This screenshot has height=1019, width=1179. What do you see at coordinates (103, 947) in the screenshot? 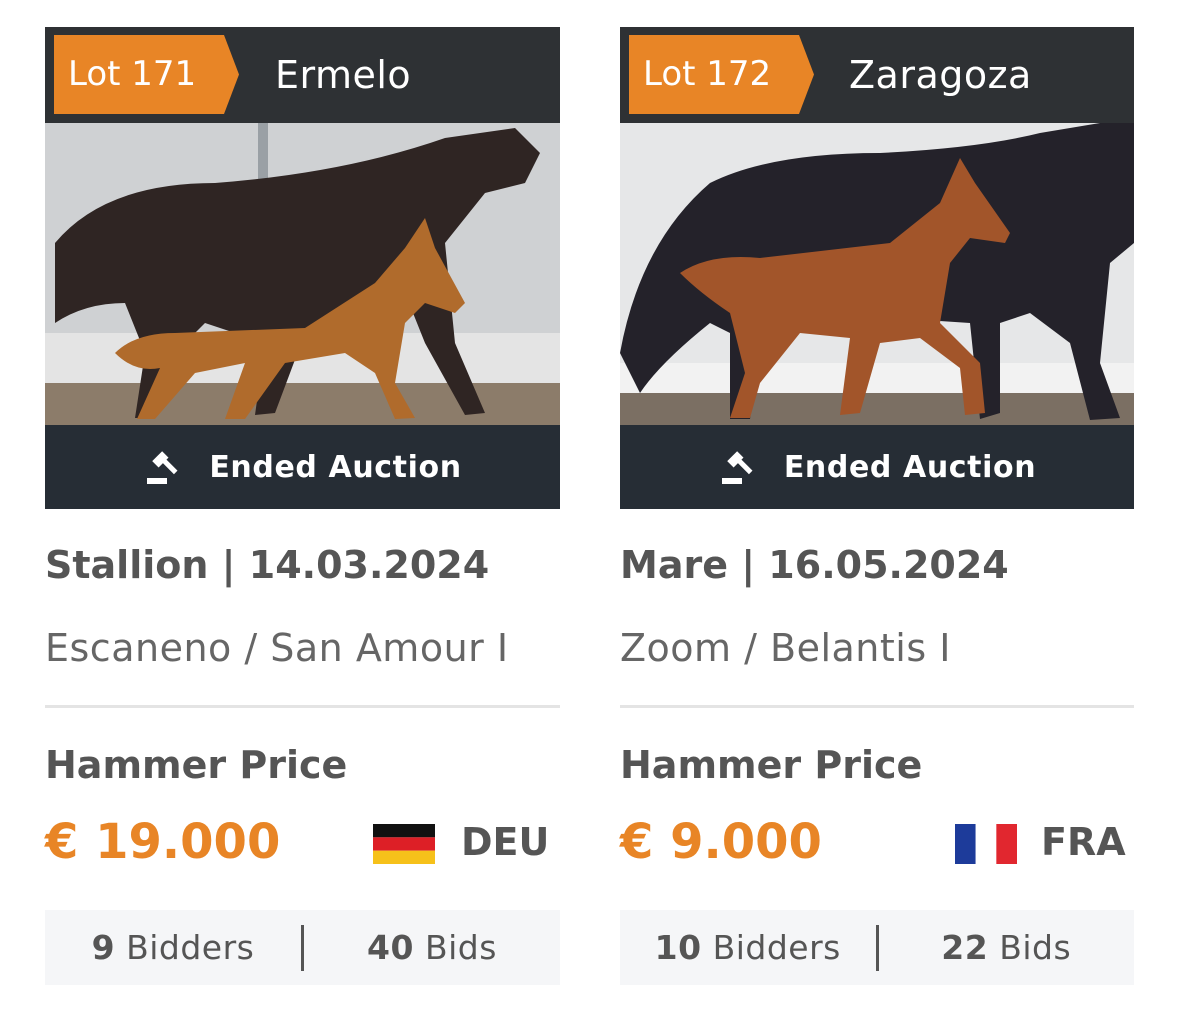
I see `bidders-number: 9` at bounding box center [103, 947].